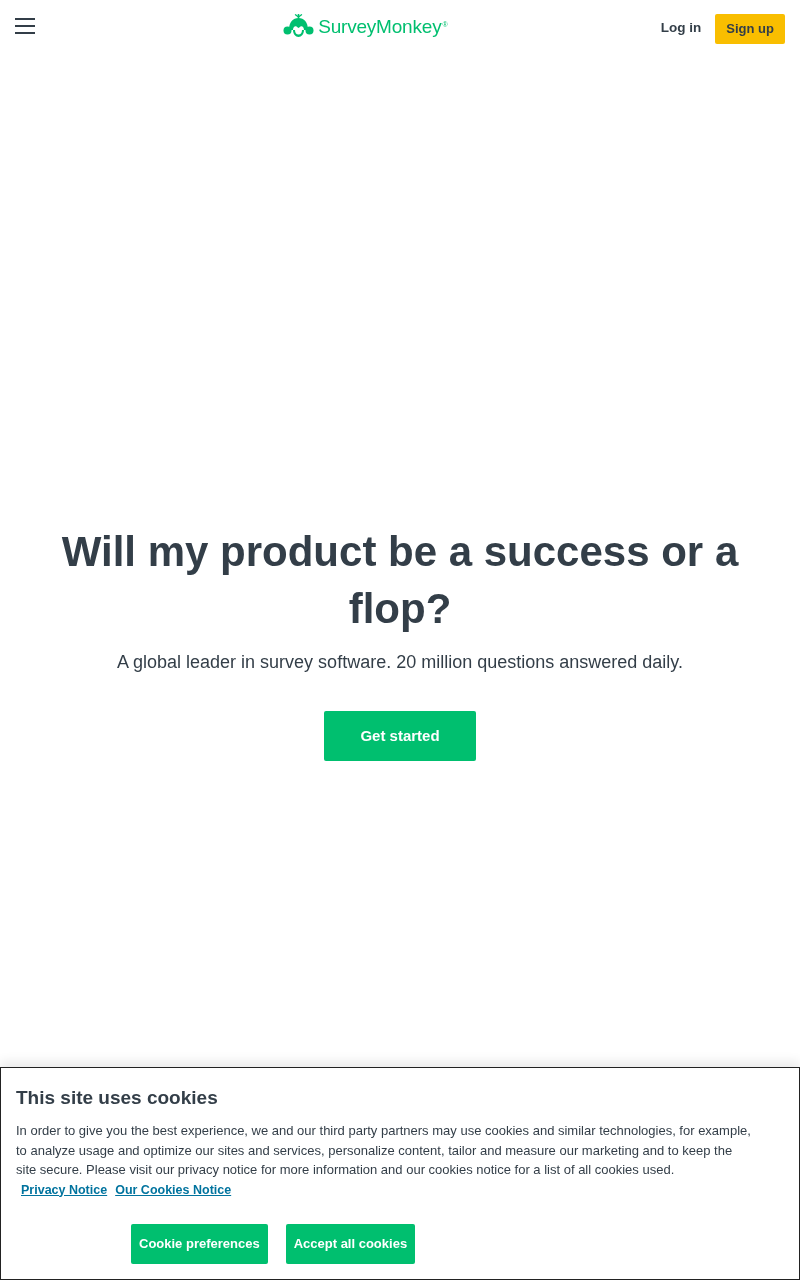 The height and width of the screenshot is (1280, 800). What do you see at coordinates (64, 1190) in the screenshot?
I see `privacy-notice-link: Privacy Notice` at bounding box center [64, 1190].